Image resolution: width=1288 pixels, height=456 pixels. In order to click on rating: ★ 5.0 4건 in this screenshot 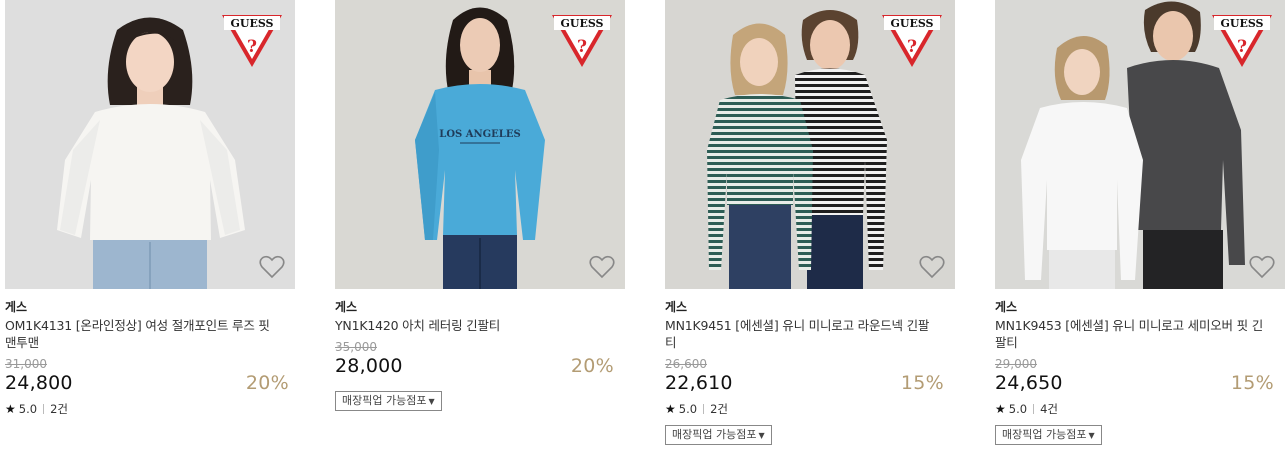, I will do `click(1026, 409)`.